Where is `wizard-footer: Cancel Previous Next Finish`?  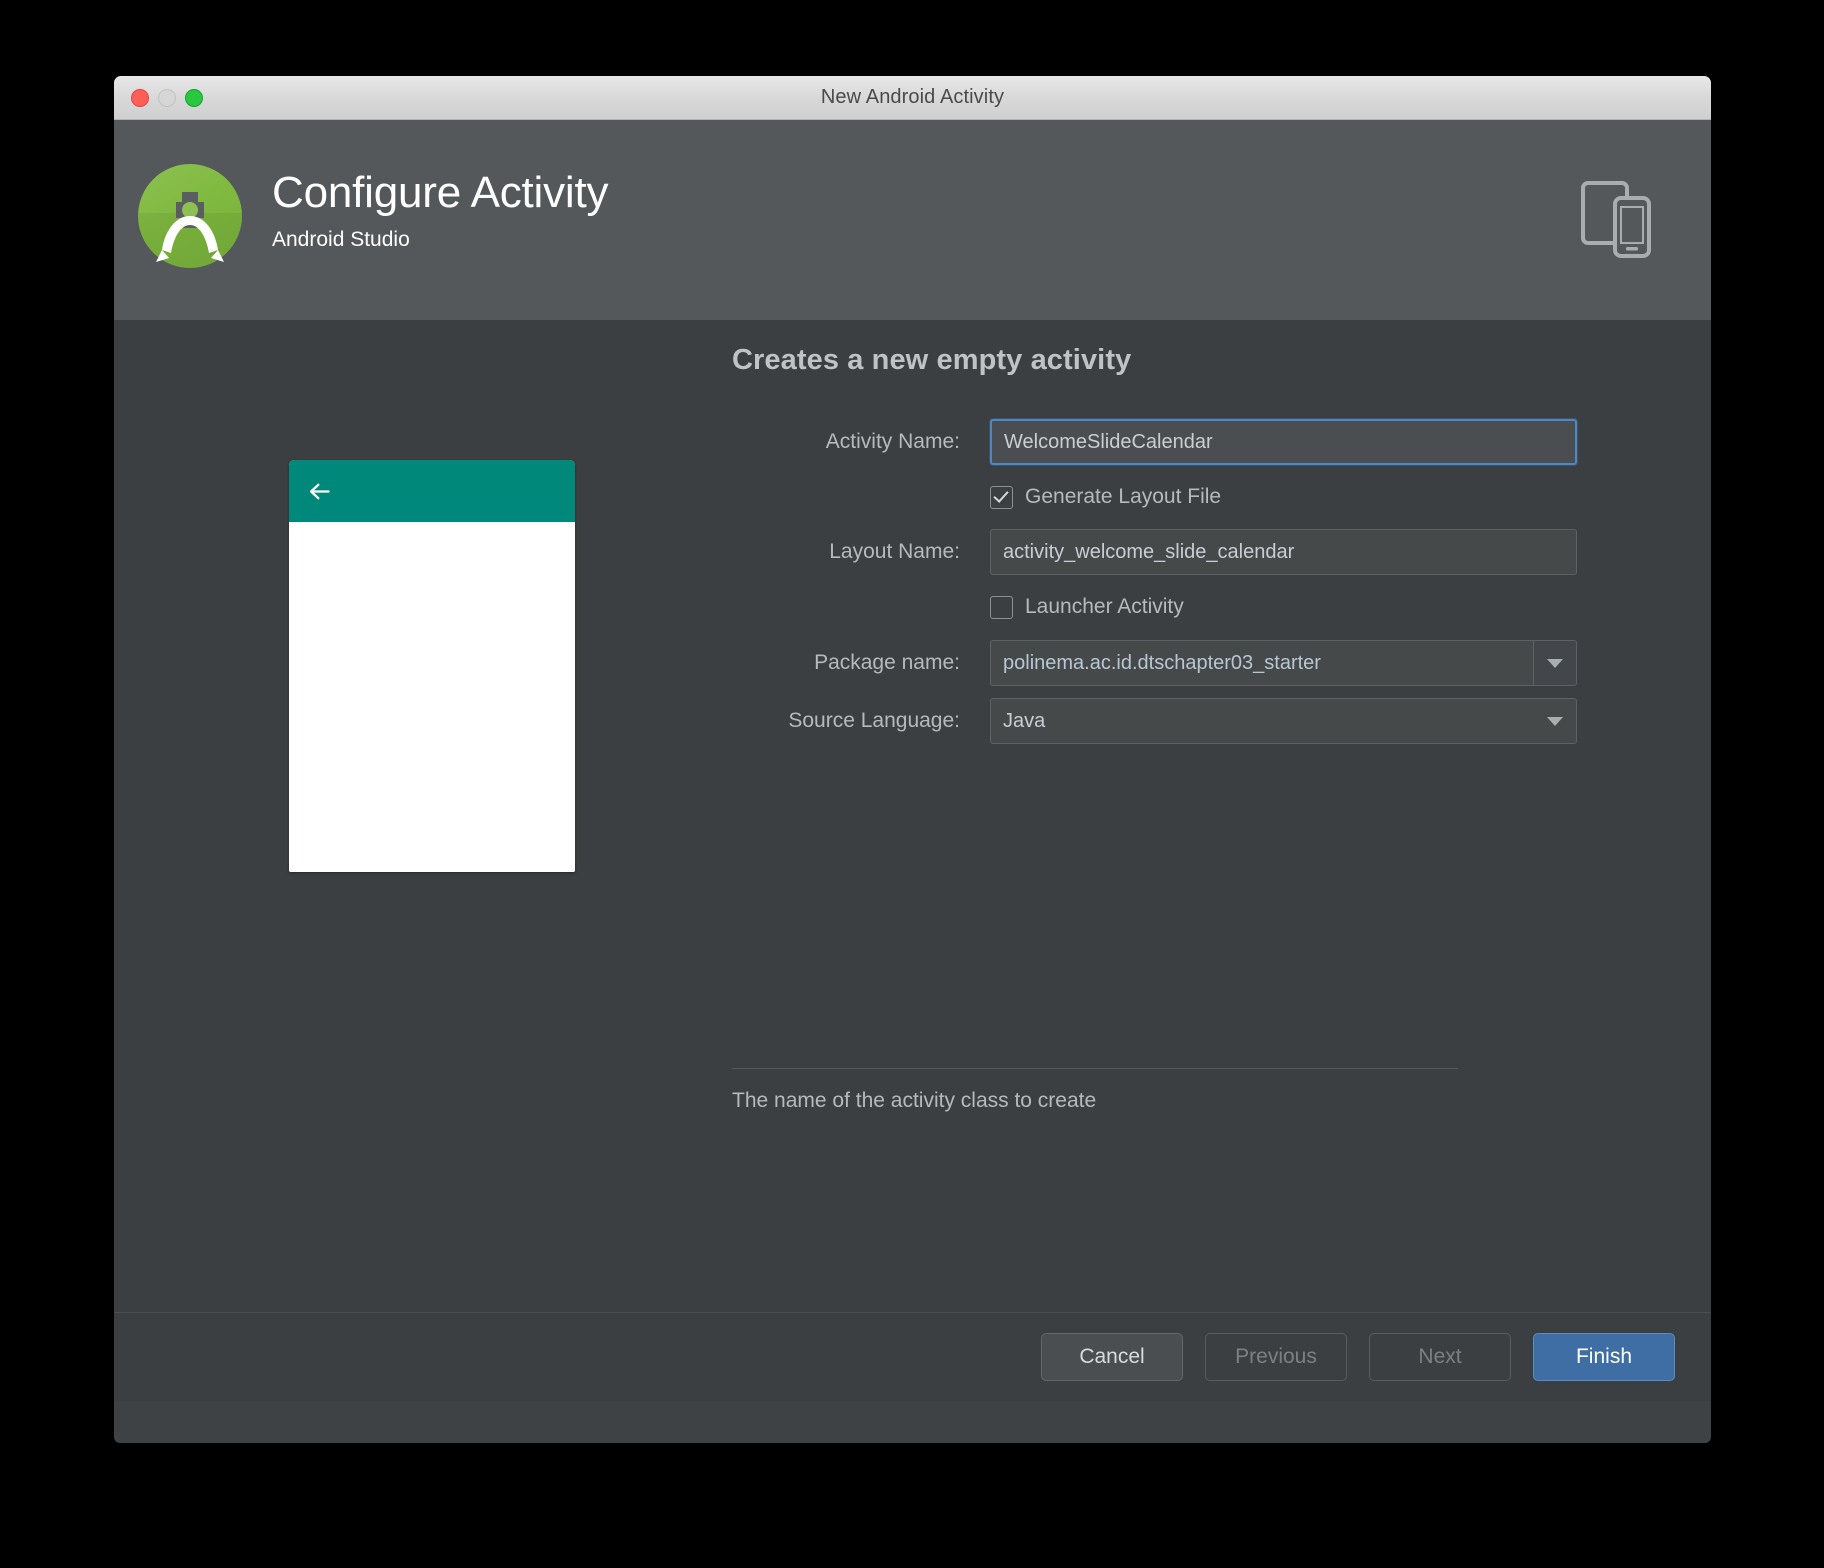 wizard-footer: Cancel Previous Next Finish is located at coordinates (912, 1356).